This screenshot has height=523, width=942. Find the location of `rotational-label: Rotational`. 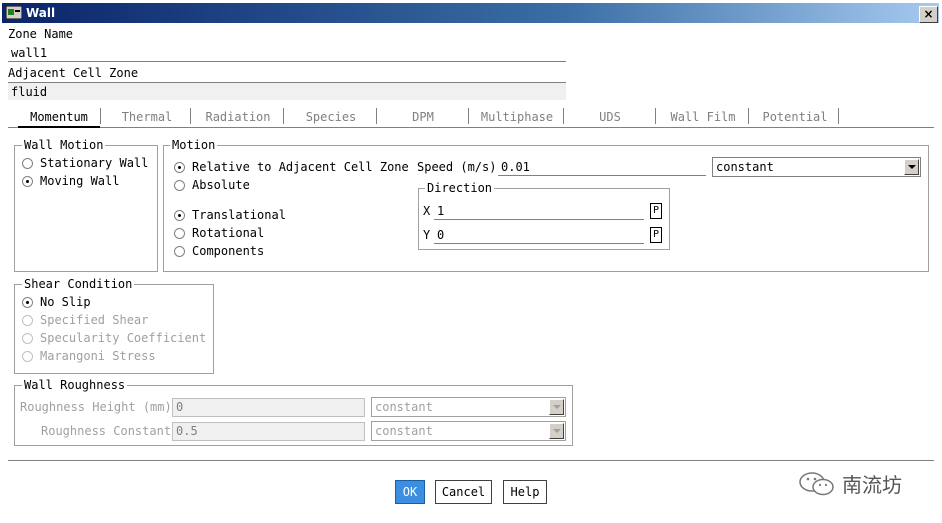

rotational-label: Rotational is located at coordinates (228, 233).